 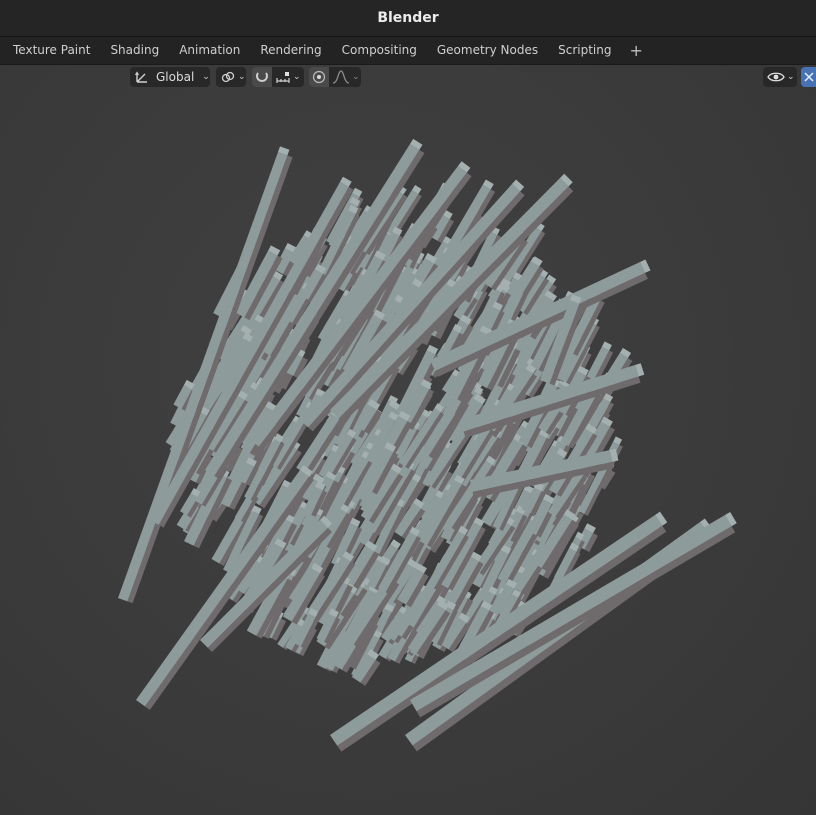 What do you see at coordinates (134, 50) in the screenshot?
I see `tab-shading: Shading` at bounding box center [134, 50].